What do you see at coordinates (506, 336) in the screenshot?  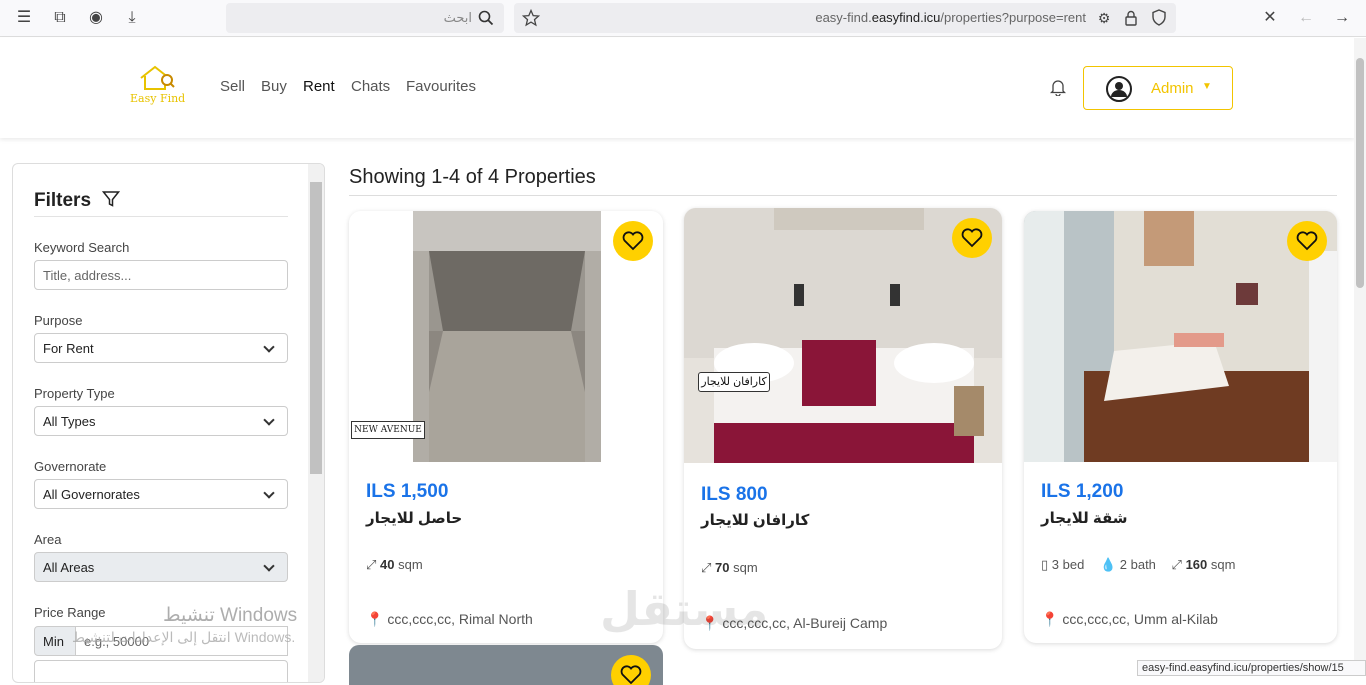 I see `property-image: NEW AVENUE` at bounding box center [506, 336].